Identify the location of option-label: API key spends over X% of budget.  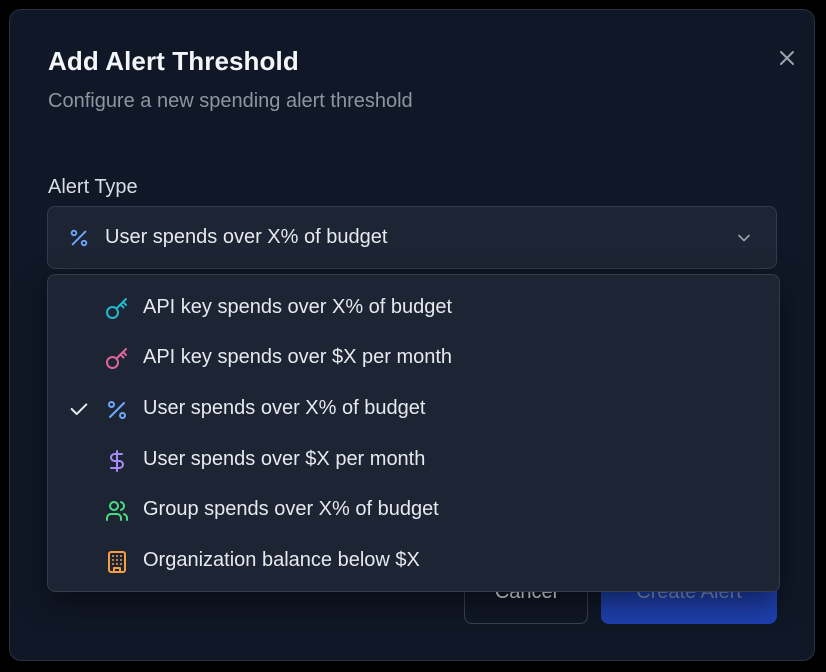
(298, 307).